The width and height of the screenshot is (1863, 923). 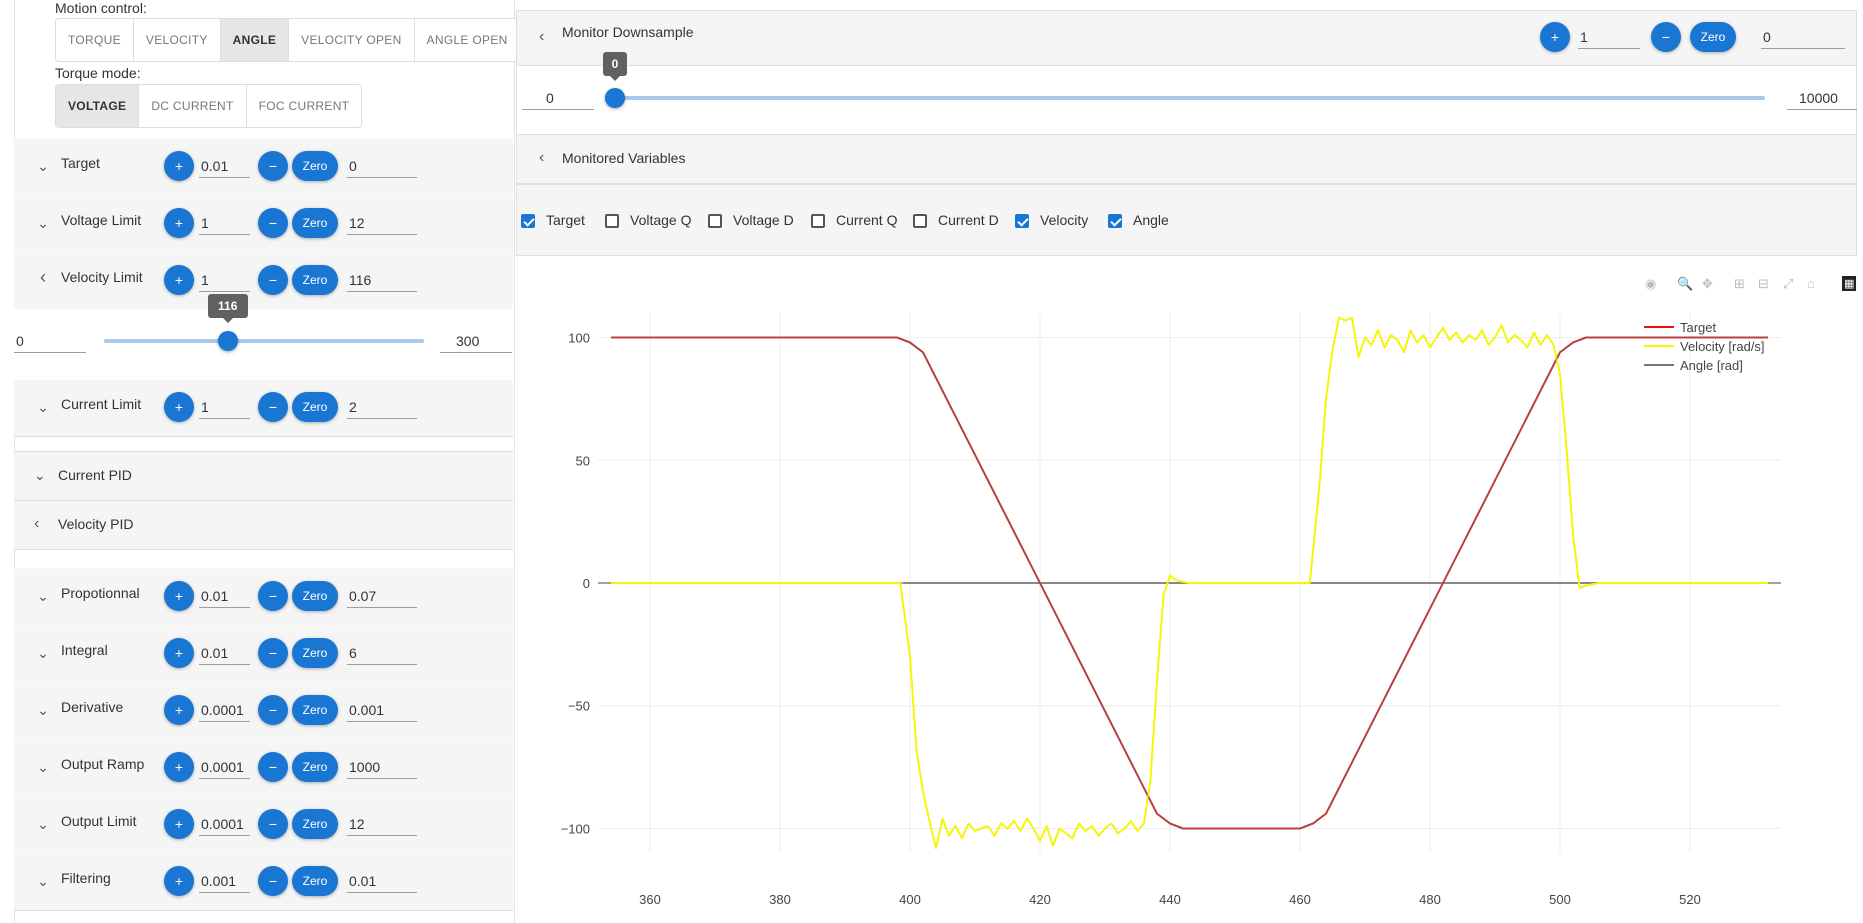 What do you see at coordinates (558, 98) in the screenshot?
I see `downsample-slider-min-input` at bounding box center [558, 98].